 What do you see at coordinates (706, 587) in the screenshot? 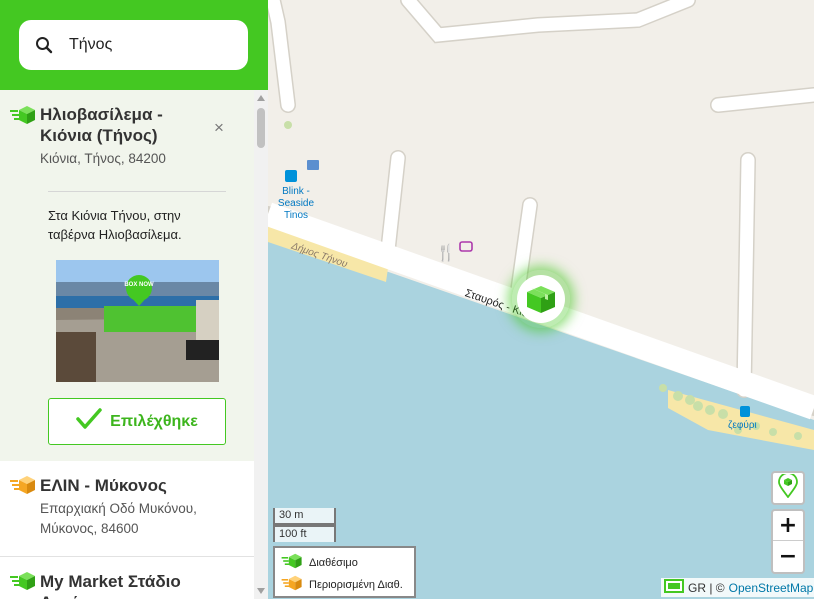
I see `attribution-prefix: GR | ©` at bounding box center [706, 587].